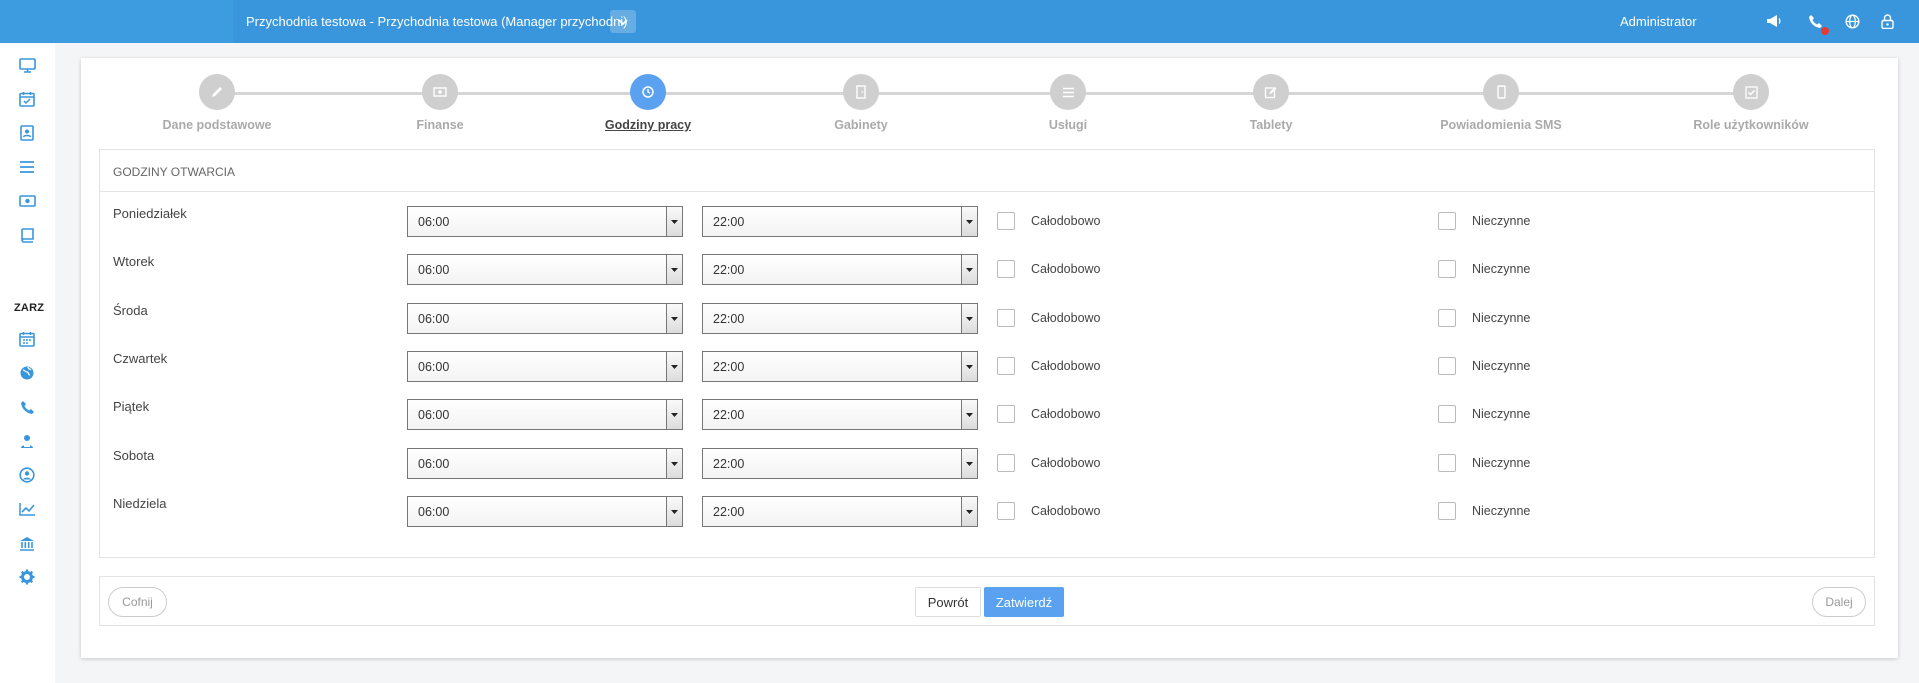 This screenshot has width=1919, height=683. Describe the element at coordinates (130, 310) in the screenshot. I see `day-name: Środa` at that location.